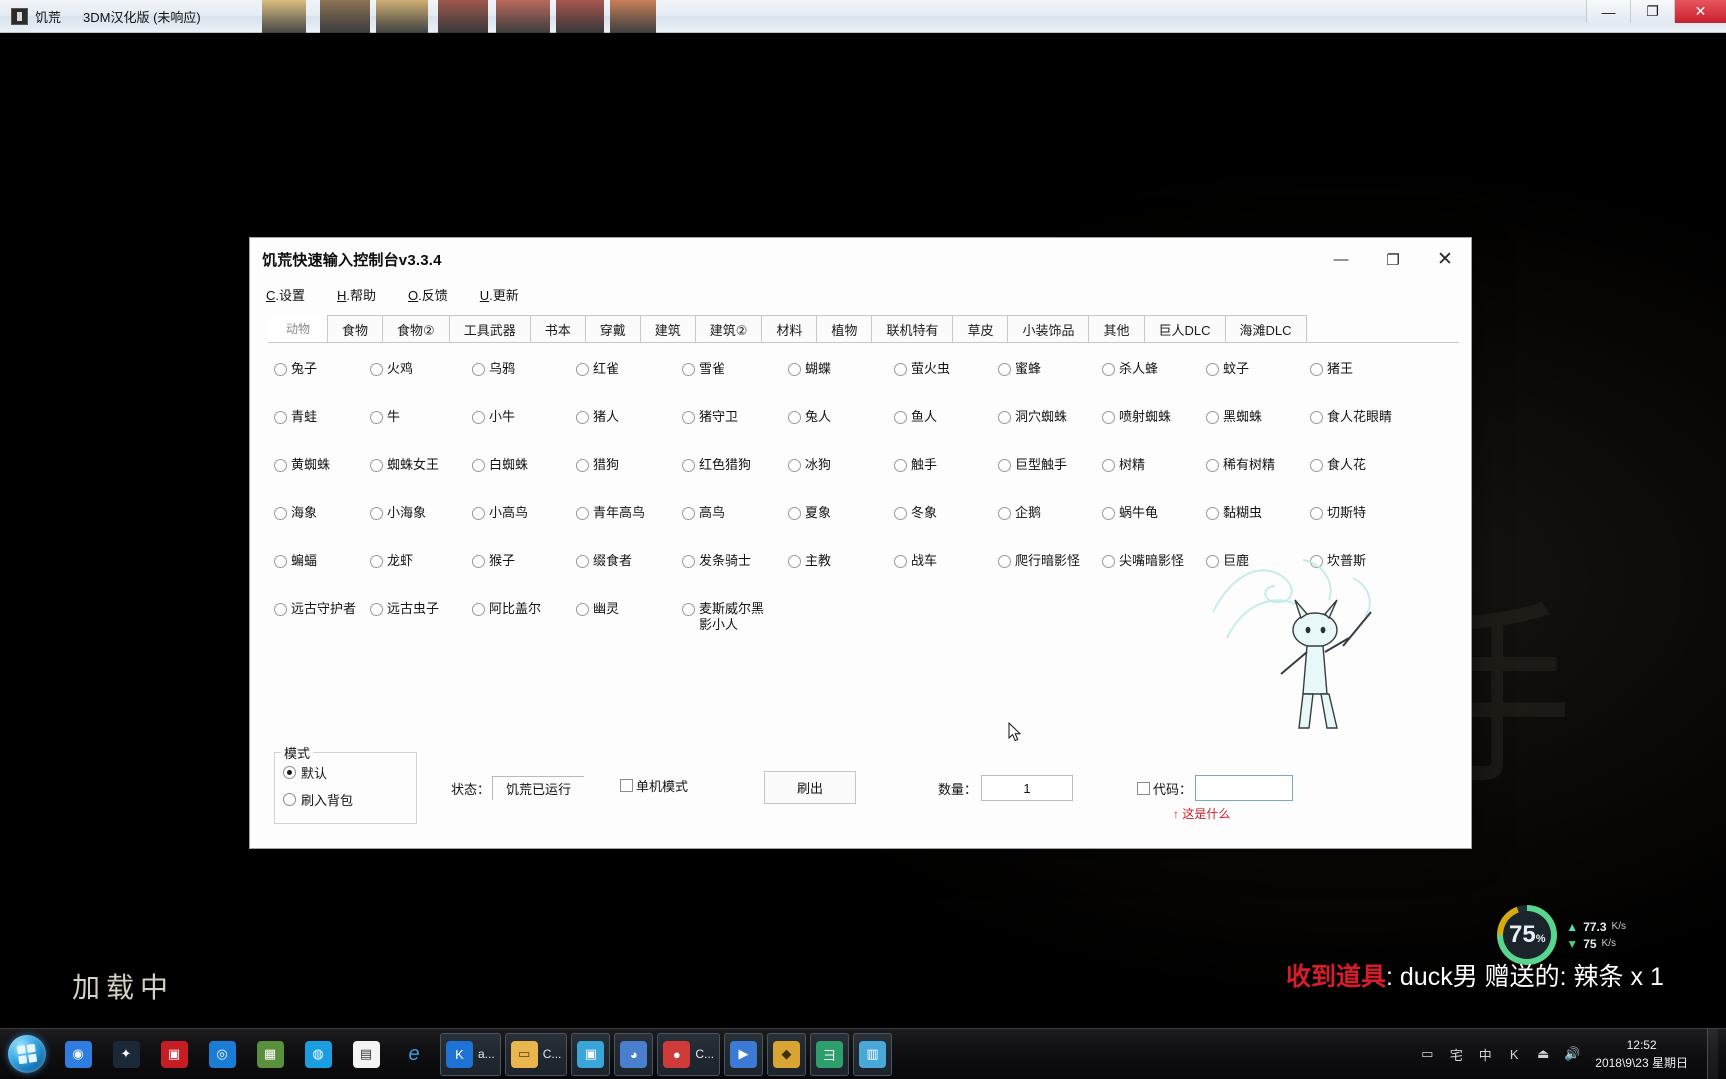 The image size is (1726, 1079). What do you see at coordinates (1184, 328) in the screenshot?
I see `tab-rog-dlc: 巨人DLC` at bounding box center [1184, 328].